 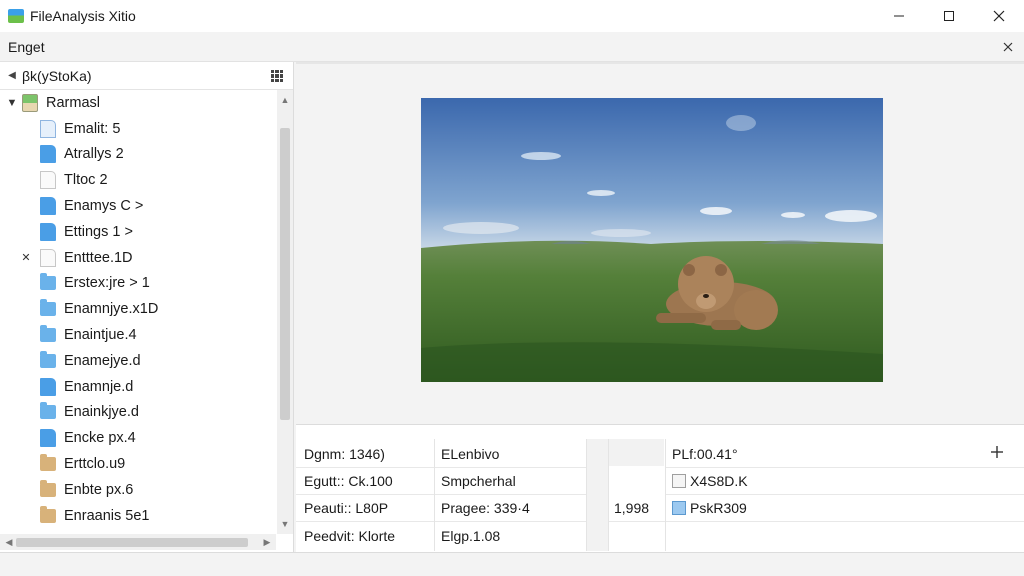 I want to click on tree-item: Enamnje.d, so click(x=138, y=387).